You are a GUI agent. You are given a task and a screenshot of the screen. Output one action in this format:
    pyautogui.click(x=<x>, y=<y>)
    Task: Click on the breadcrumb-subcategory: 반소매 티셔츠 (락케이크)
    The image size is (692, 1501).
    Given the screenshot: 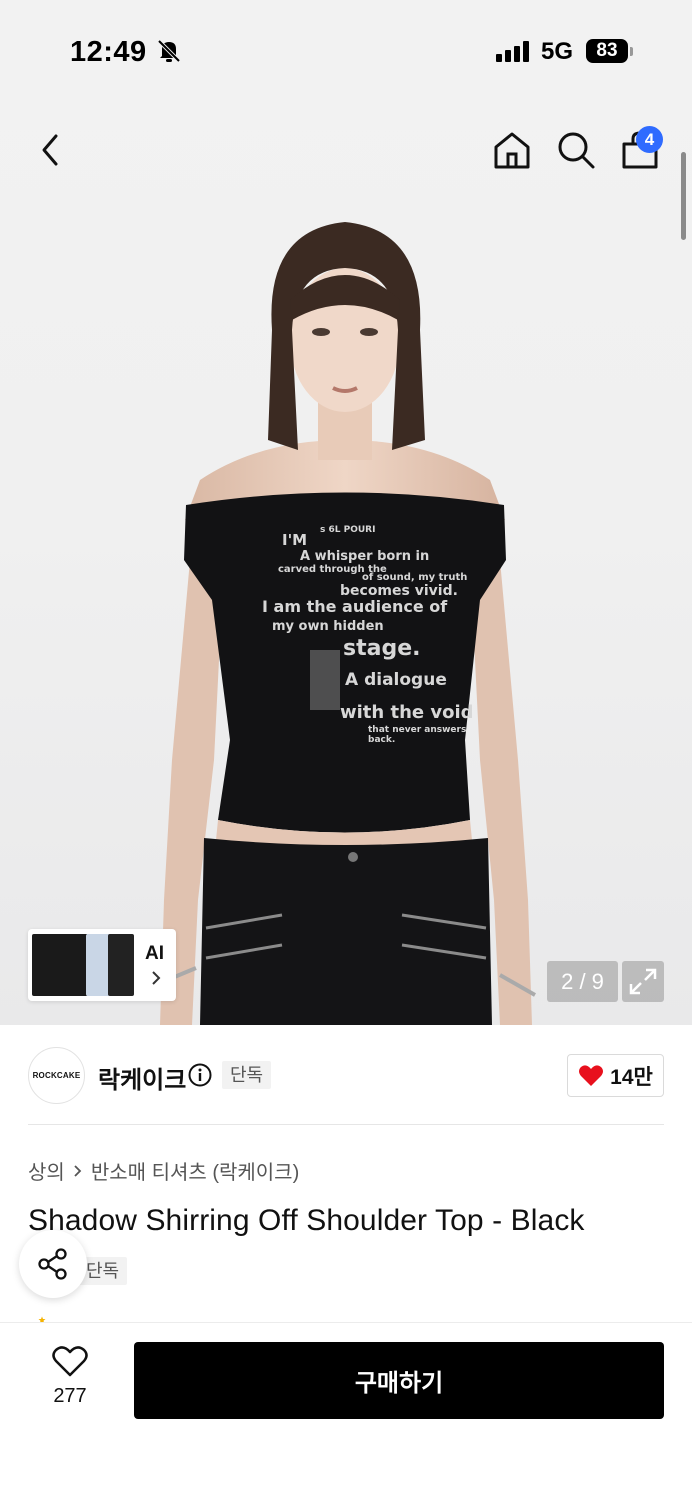 What is the action you would take?
    pyautogui.click(x=195, y=1170)
    